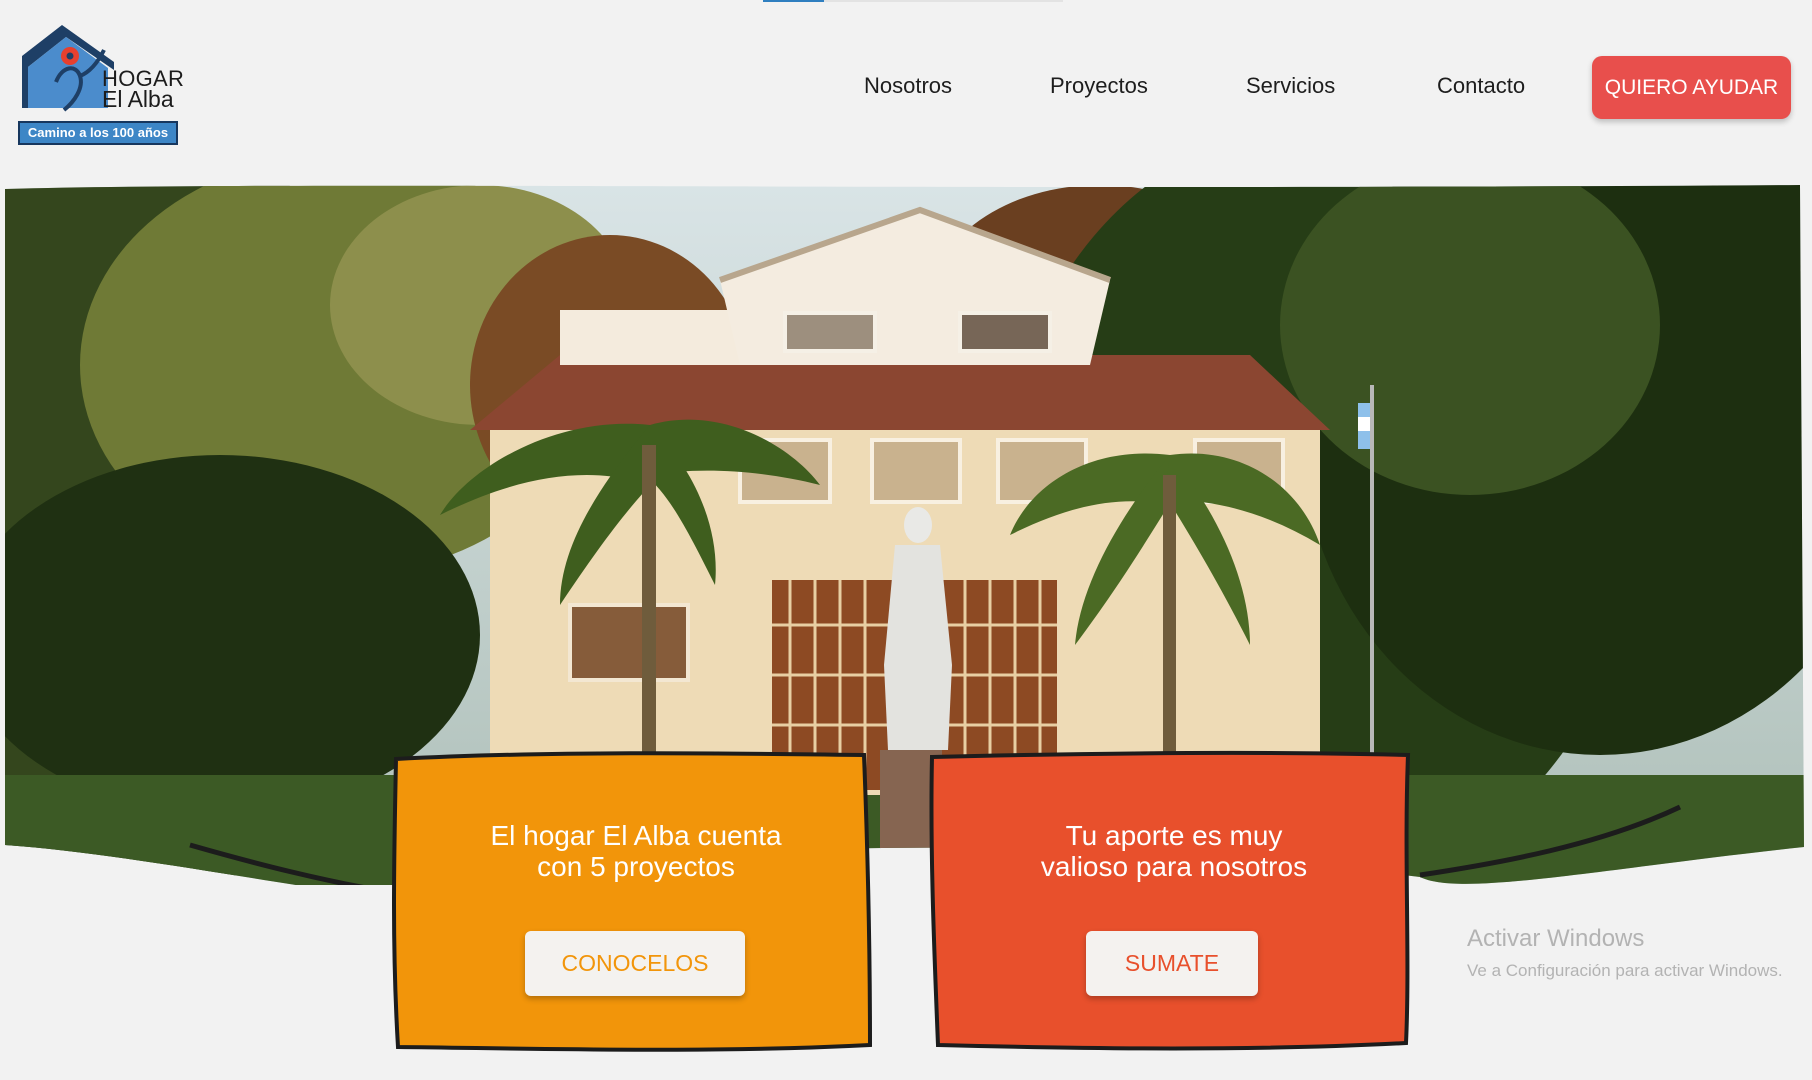 The width and height of the screenshot is (1812, 1080). What do you see at coordinates (1625, 970) in the screenshot?
I see `watermark-subtitle: Ve a Configuración para activar Windows.` at bounding box center [1625, 970].